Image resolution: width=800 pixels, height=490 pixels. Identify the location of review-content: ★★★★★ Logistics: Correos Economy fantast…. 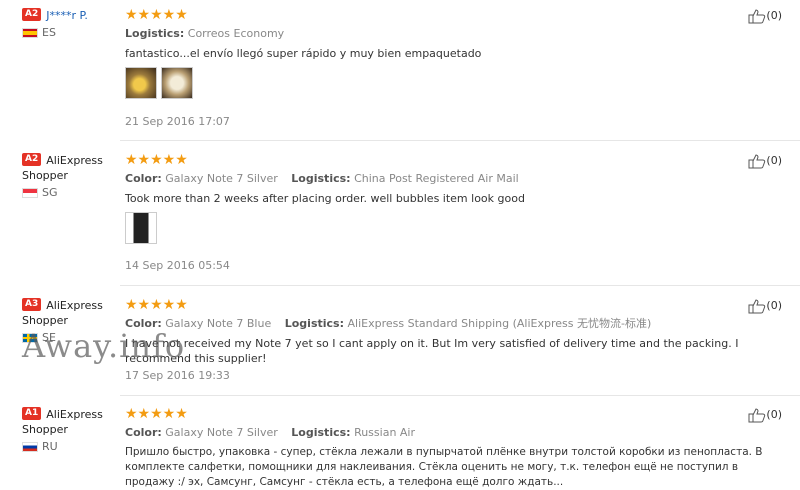
(435, 54).